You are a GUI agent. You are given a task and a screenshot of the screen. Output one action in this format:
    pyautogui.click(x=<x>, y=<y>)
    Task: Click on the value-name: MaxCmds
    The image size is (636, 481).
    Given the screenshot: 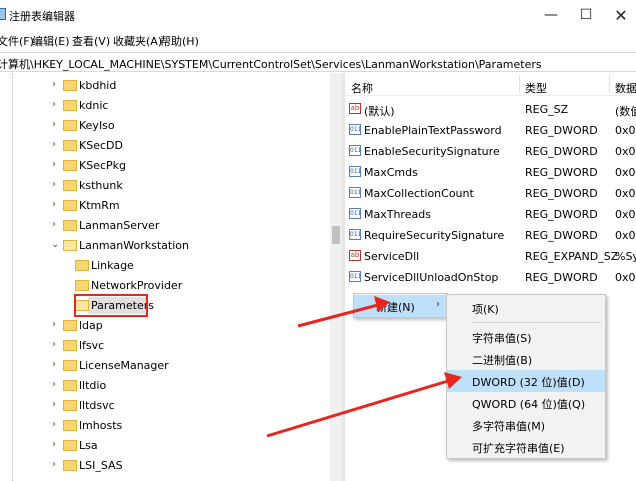 What is the action you would take?
    pyautogui.click(x=391, y=172)
    